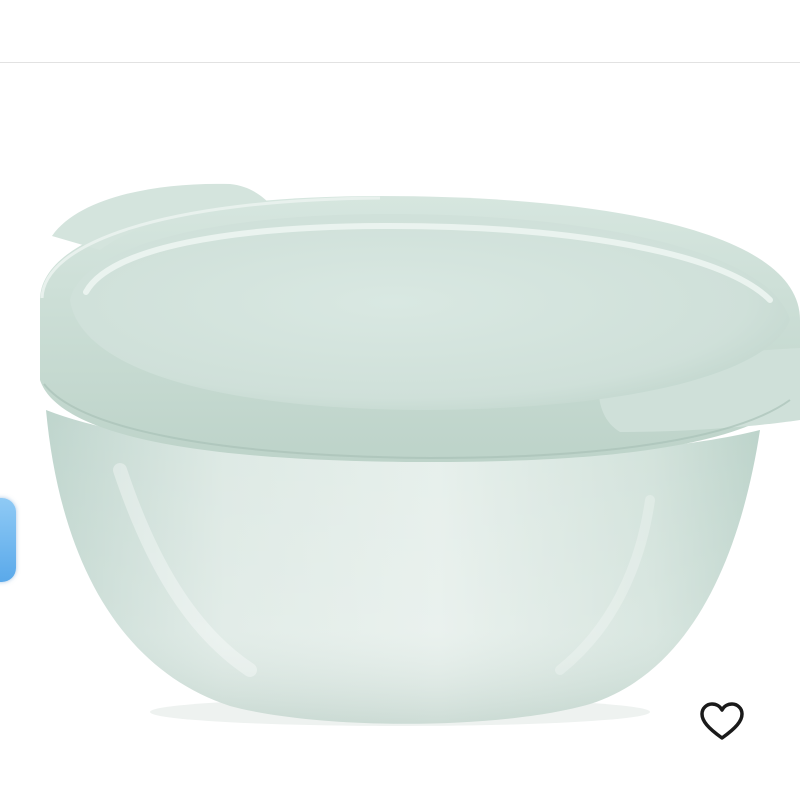  Describe the element at coordinates (400, 31) in the screenshot. I see `top-bar` at that location.